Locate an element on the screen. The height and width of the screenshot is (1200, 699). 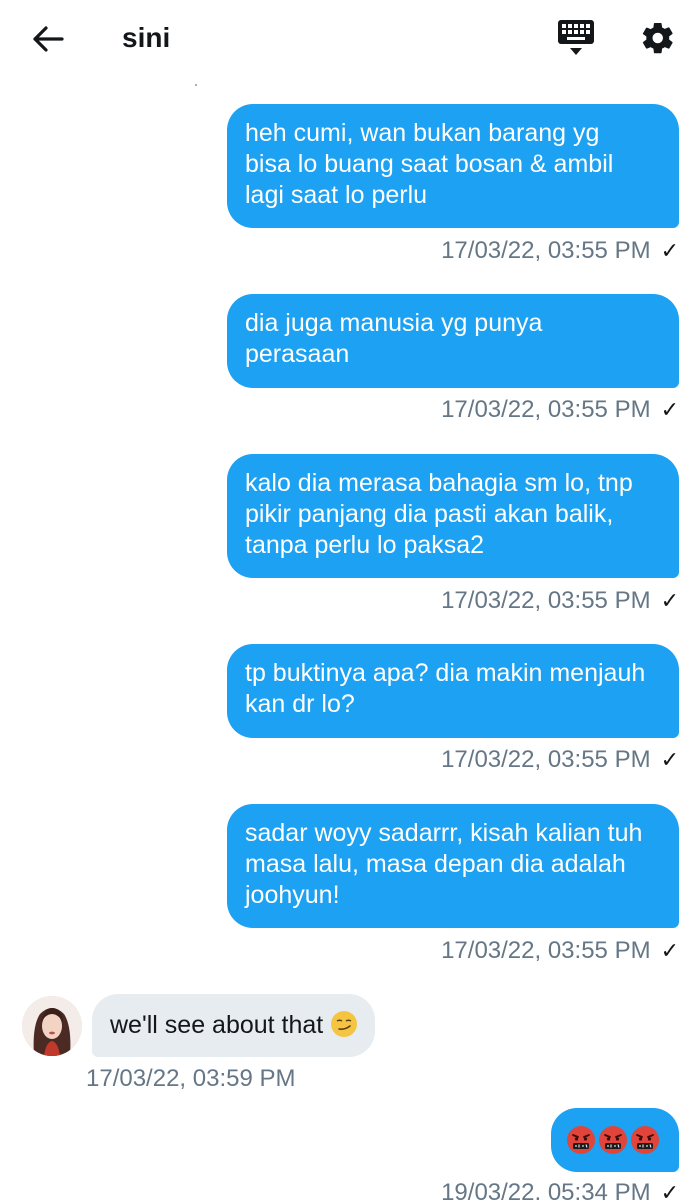
received-message-timestamp: 17/03/22, 03:59 PM is located at coordinates (191, 1078).